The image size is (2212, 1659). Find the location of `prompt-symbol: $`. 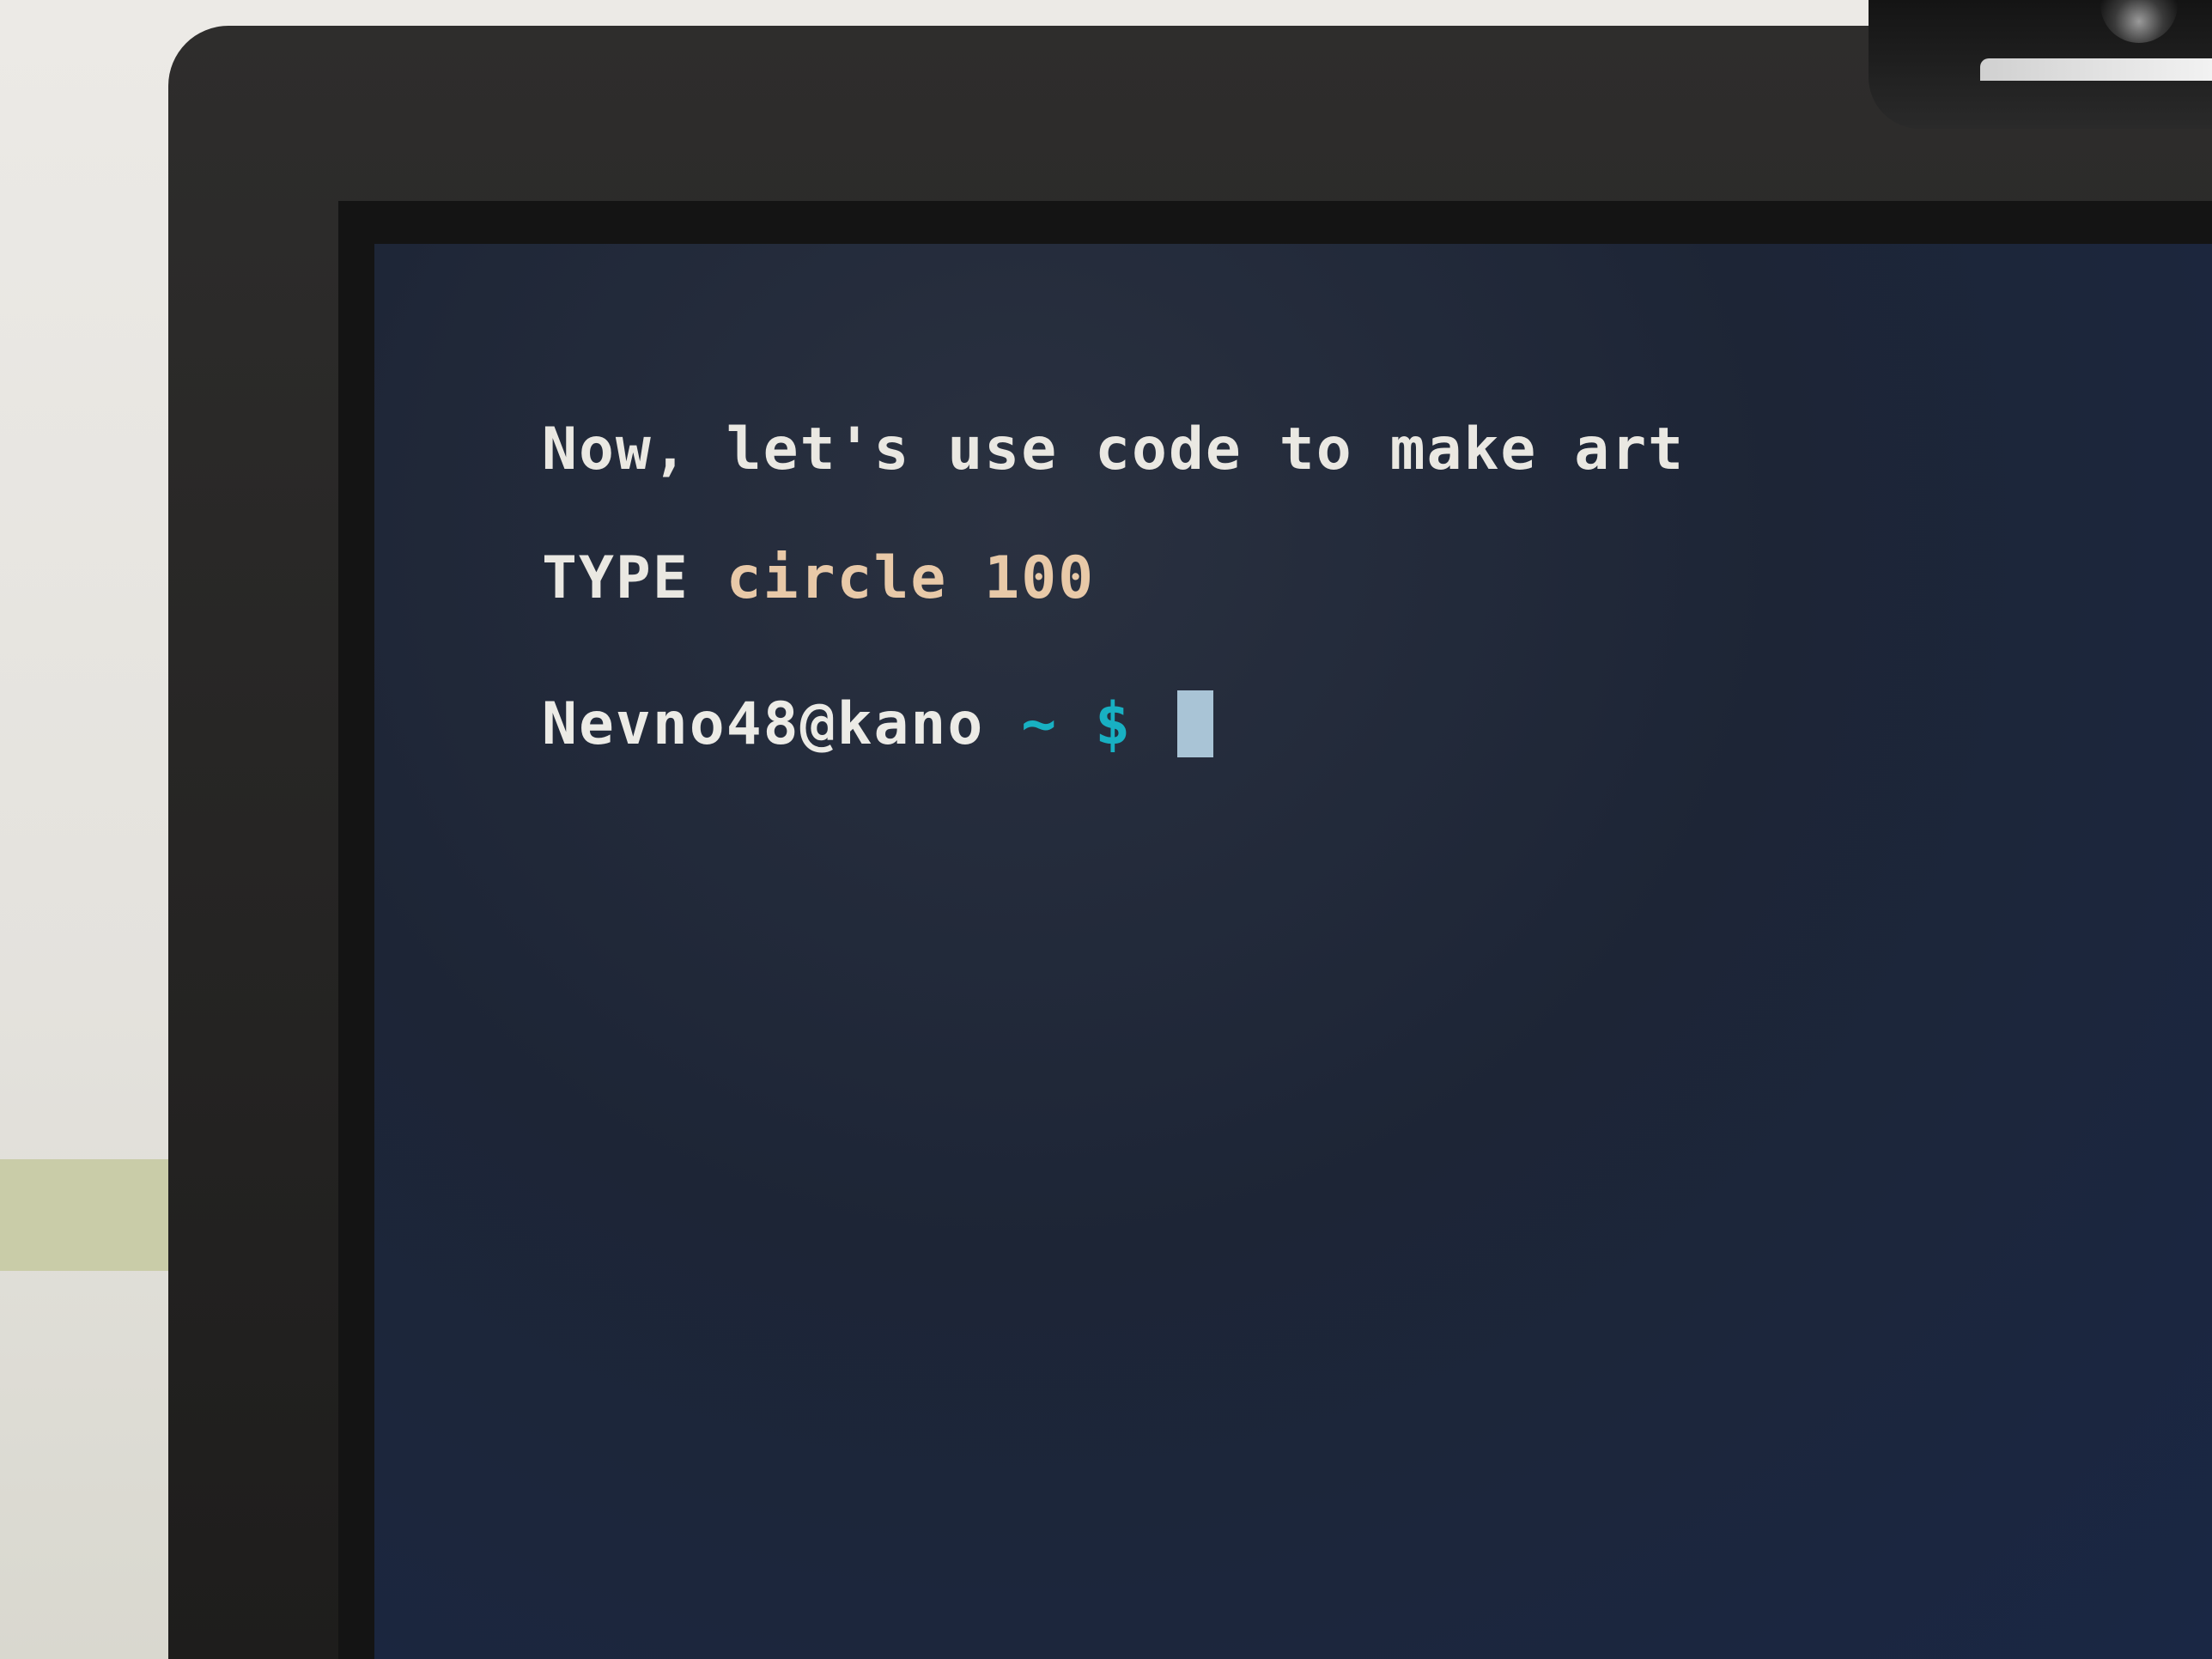

prompt-symbol: $ is located at coordinates (1114, 724).